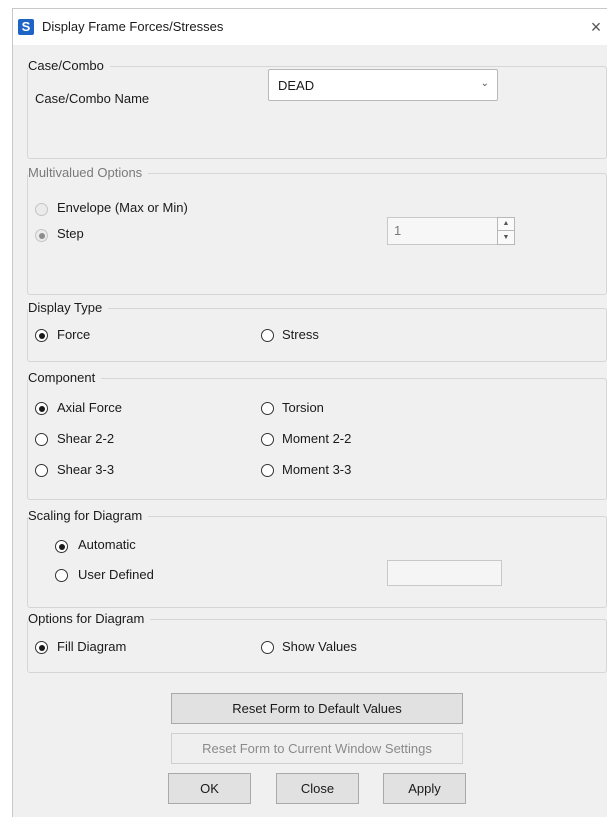  Describe the element at coordinates (65, 377) in the screenshot. I see `component-group-title: Component` at that location.